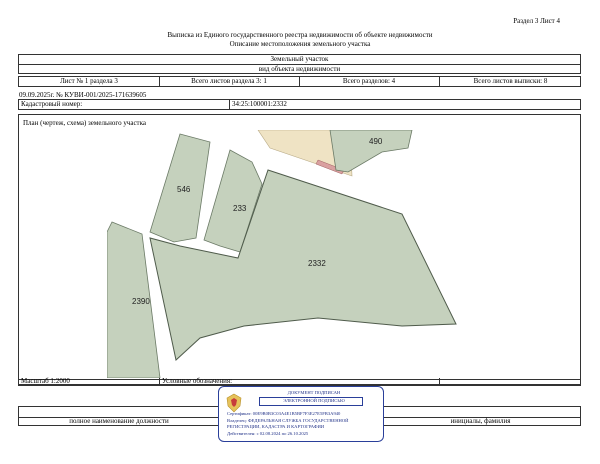 This screenshot has width=600, height=464. Describe the element at coordinates (197, 381) in the screenshot. I see `legend-label: Условные обозначения:` at that location.